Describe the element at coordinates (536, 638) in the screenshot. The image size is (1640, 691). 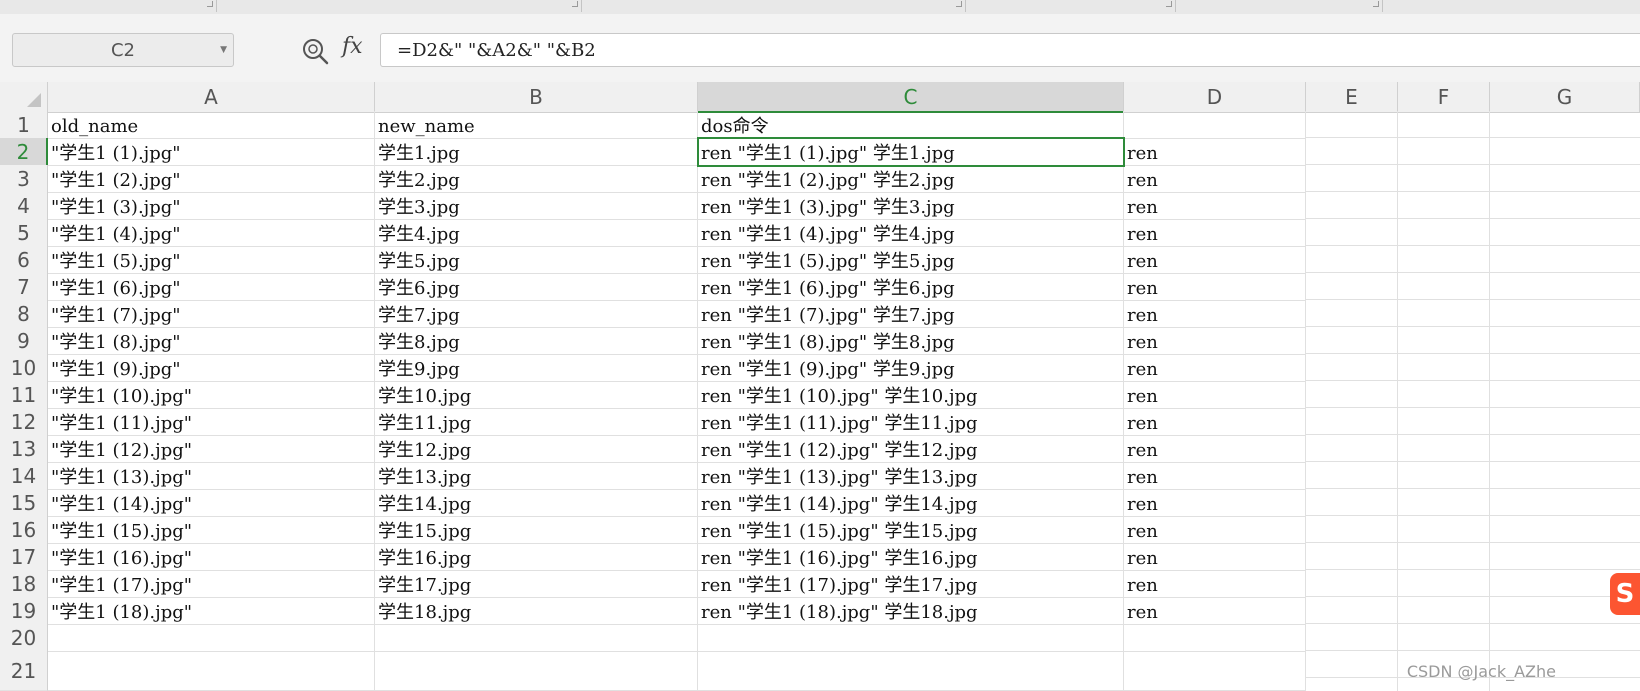
I see `cell-b20` at that location.